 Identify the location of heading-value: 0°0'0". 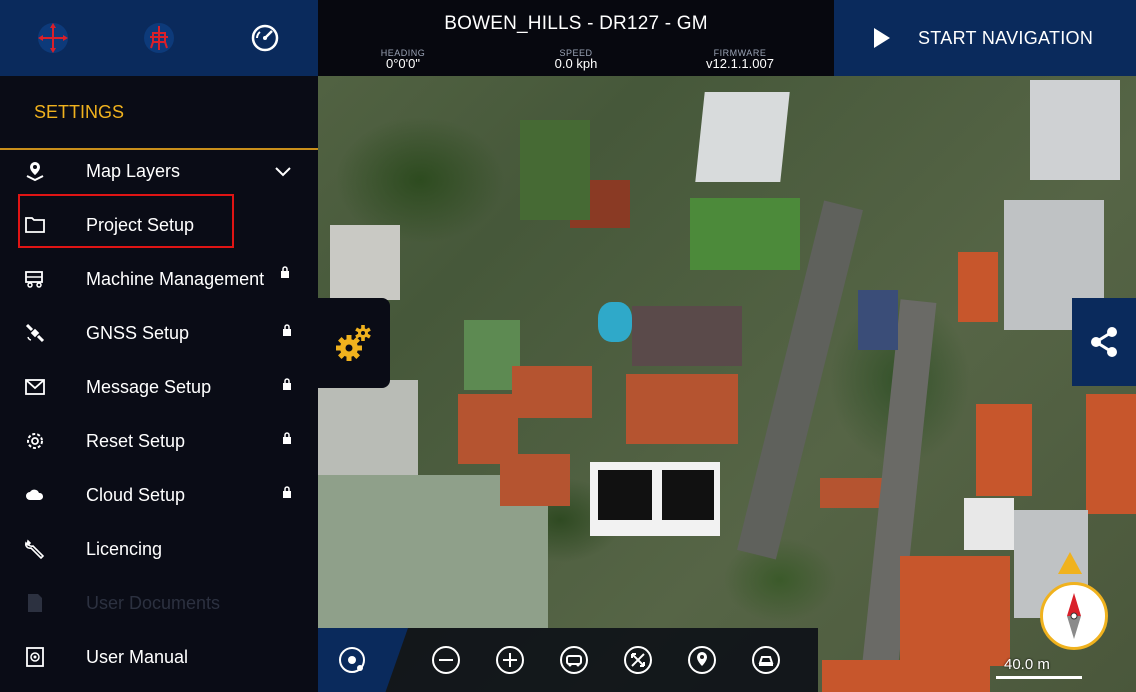
(403, 63).